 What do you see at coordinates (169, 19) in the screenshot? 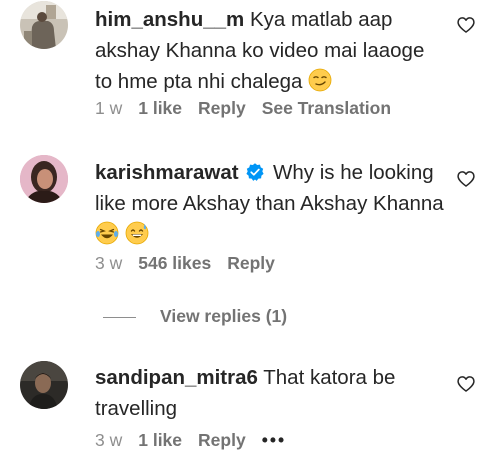
I see `comment-username: him_anshu__m` at bounding box center [169, 19].